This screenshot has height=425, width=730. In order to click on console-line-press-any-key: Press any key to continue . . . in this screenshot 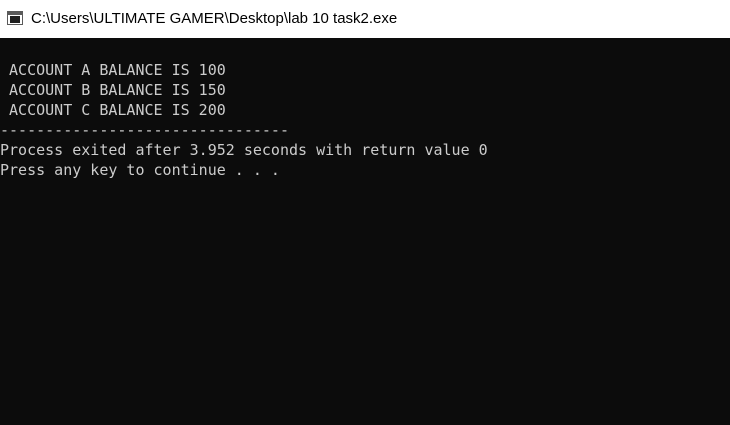, I will do `click(140, 170)`.